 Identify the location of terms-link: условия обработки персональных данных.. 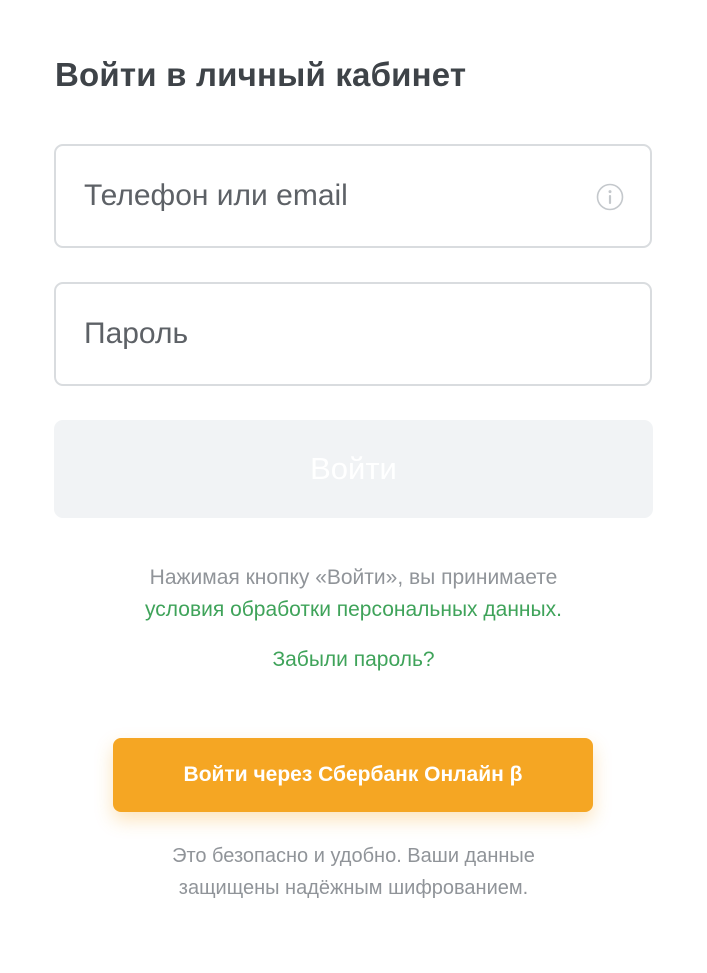
(353, 609).